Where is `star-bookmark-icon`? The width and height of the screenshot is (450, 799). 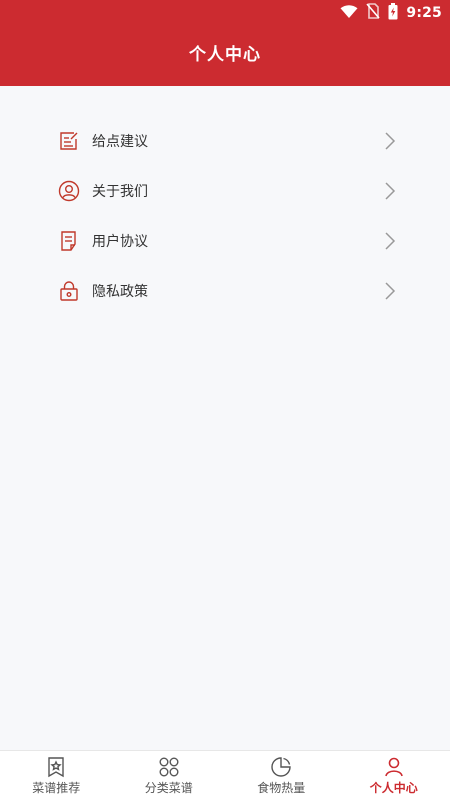 star-bookmark-icon is located at coordinates (56, 767).